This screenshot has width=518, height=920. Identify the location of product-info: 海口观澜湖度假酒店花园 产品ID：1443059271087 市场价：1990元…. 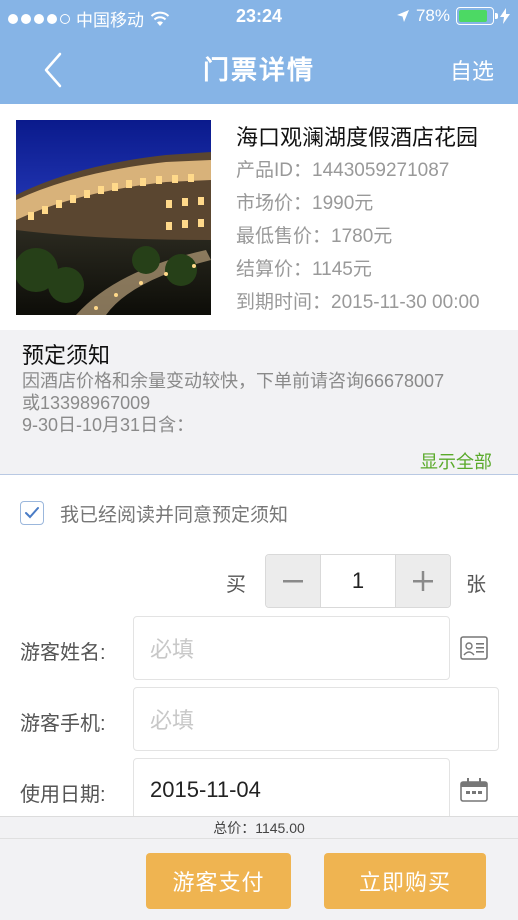
(368, 220).